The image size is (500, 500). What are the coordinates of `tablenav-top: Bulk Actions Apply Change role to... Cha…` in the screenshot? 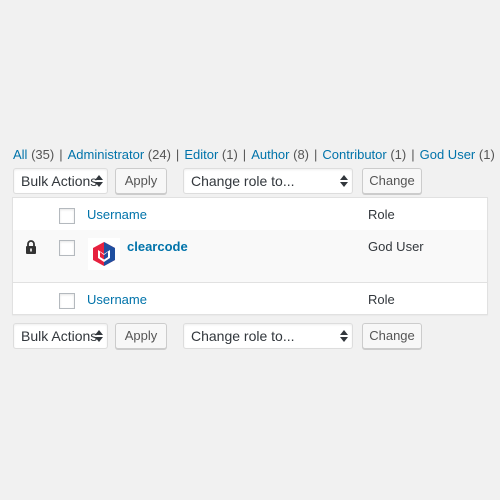 It's located at (250, 181).